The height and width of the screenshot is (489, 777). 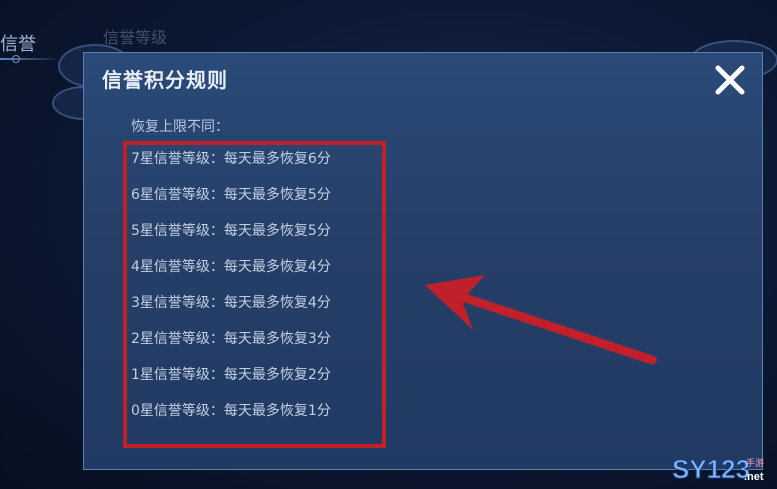 I want to click on dialog-title: 信誉积分规则, so click(x=165, y=80).